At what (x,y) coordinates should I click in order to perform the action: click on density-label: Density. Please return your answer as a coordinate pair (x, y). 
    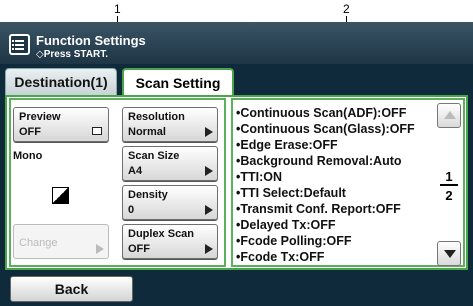
    Looking at the image, I should click on (148, 195).